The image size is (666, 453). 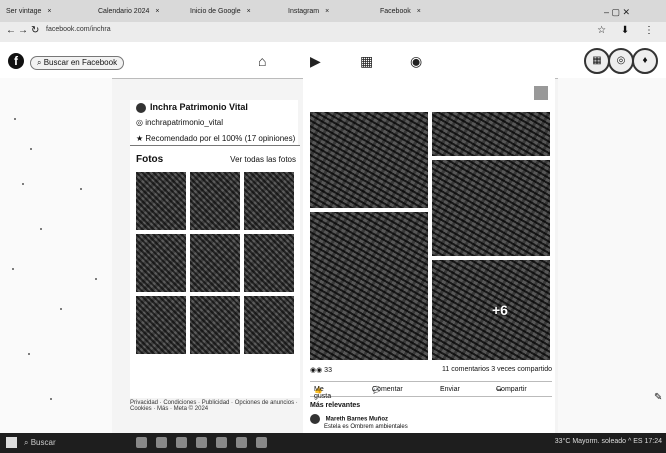 What do you see at coordinates (416, 61) in the screenshot?
I see `groups-icon: ◉` at bounding box center [416, 61].